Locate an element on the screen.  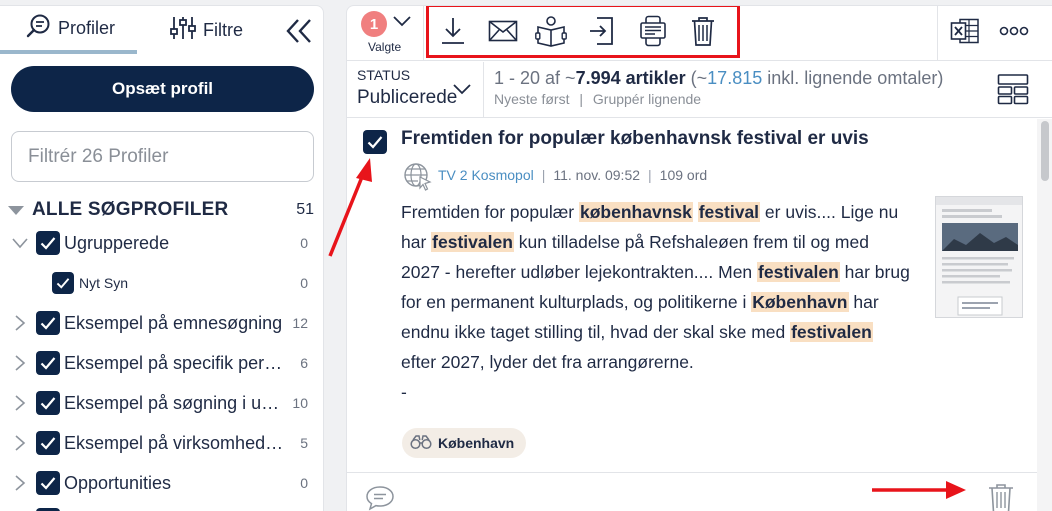
setup-profile-button: Opsæt profil is located at coordinates (162, 89).